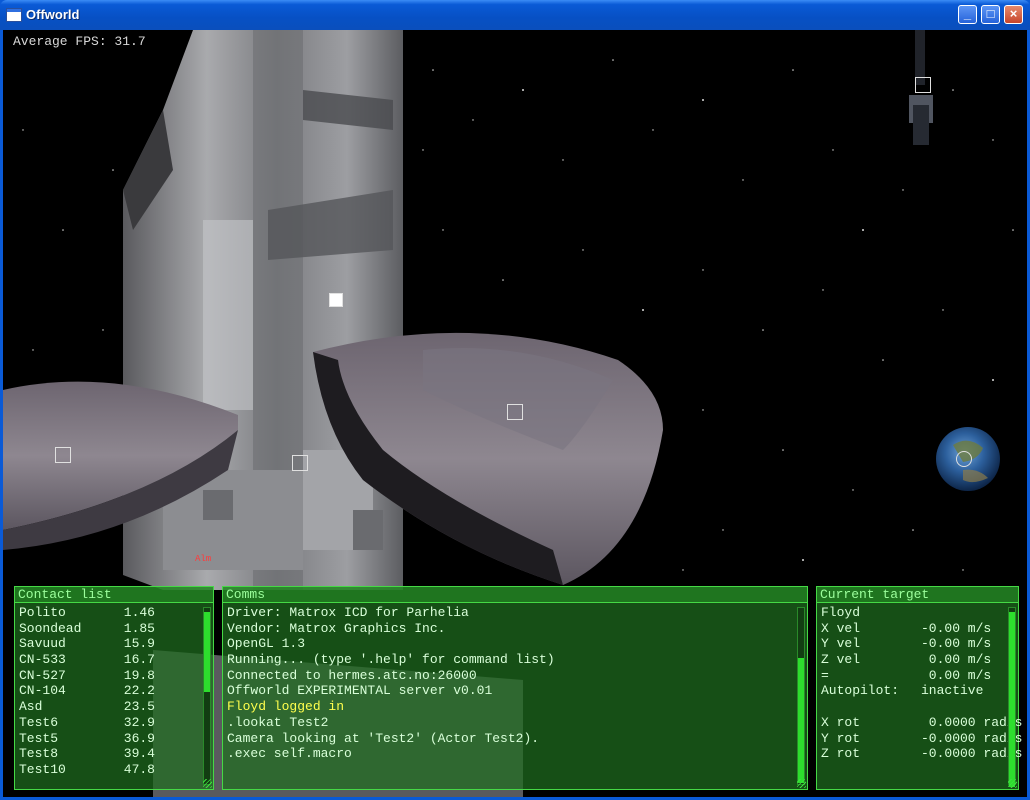 This screenshot has height=800, width=1030. I want to click on comms-scroll-thumb, so click(801, 720).